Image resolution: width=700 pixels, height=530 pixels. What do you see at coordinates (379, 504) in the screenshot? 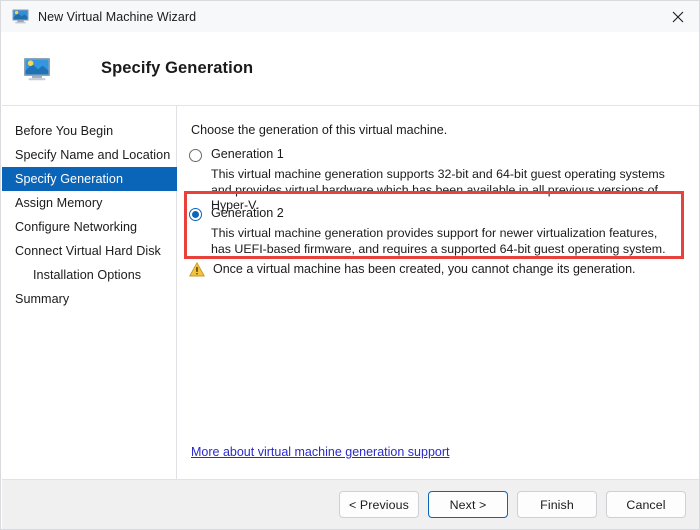
I see `previous-button: < Previous` at bounding box center [379, 504].